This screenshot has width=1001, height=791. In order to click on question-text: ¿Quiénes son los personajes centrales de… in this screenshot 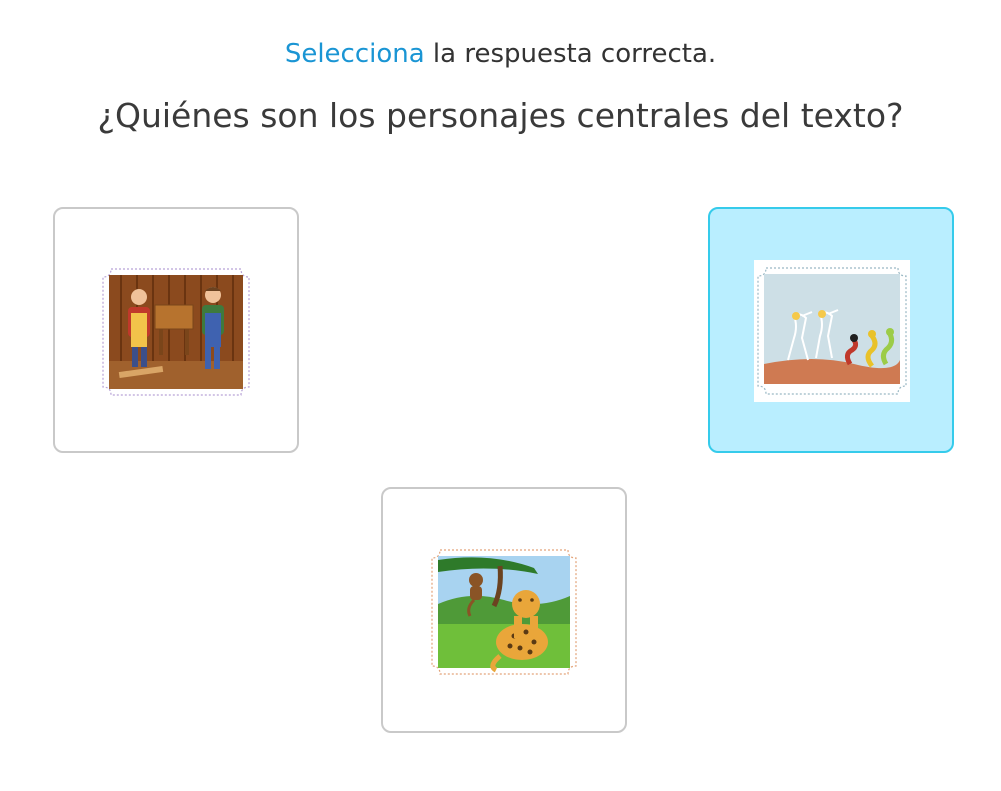, I will do `click(500, 115)`.